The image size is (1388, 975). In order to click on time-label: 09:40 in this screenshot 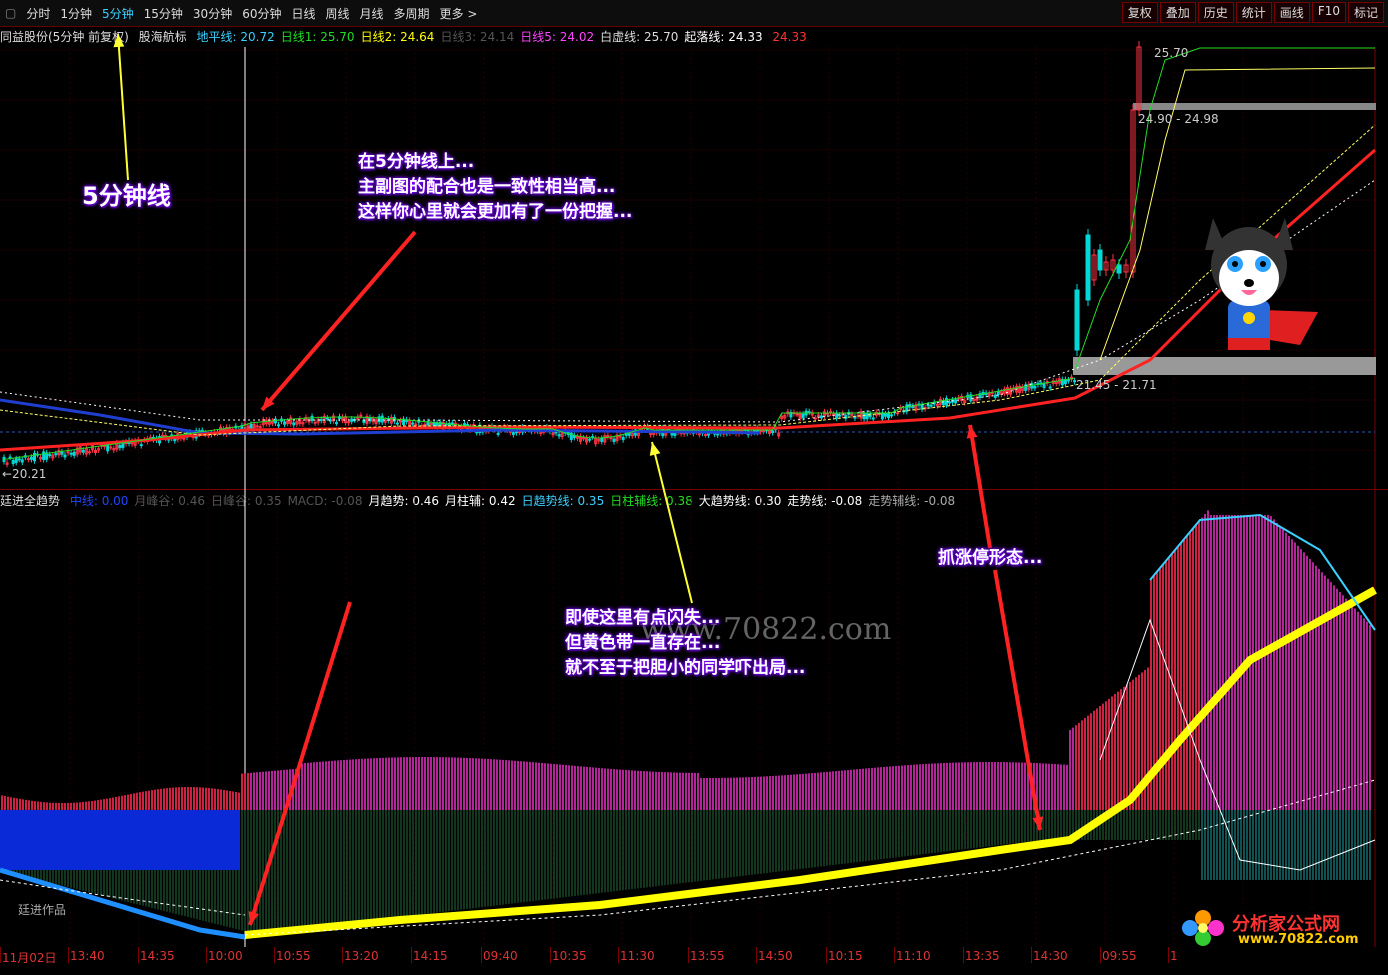, I will do `click(500, 956)`.